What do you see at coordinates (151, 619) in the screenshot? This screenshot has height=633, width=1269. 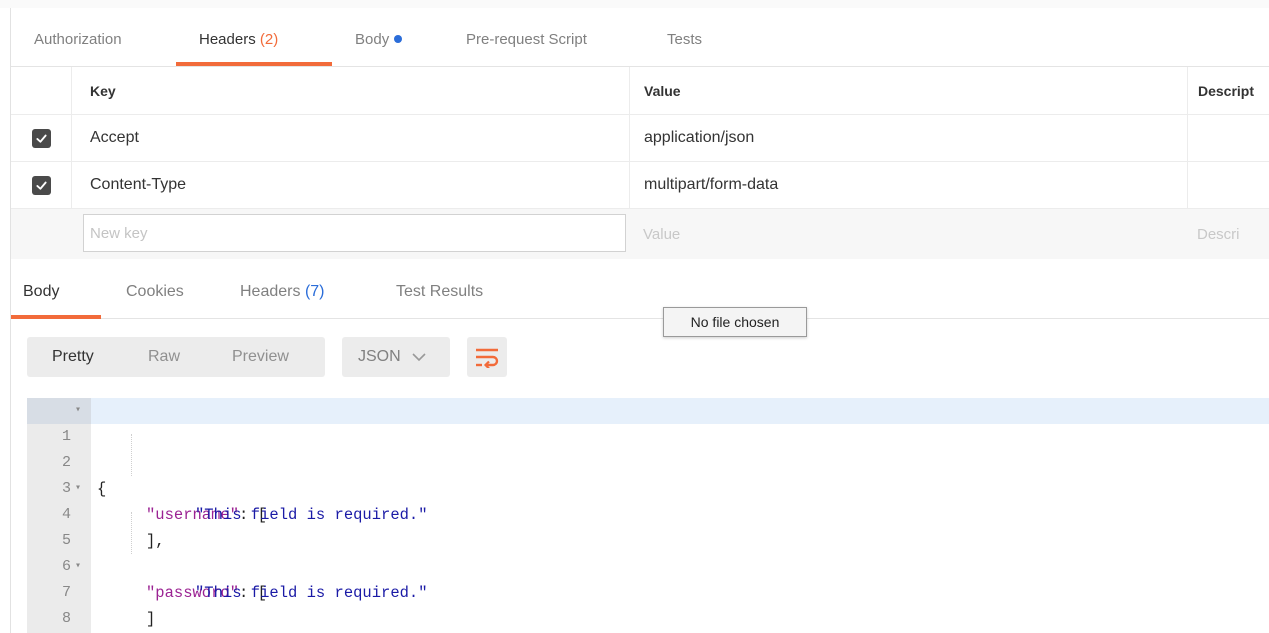 I see `code-text: ]` at bounding box center [151, 619].